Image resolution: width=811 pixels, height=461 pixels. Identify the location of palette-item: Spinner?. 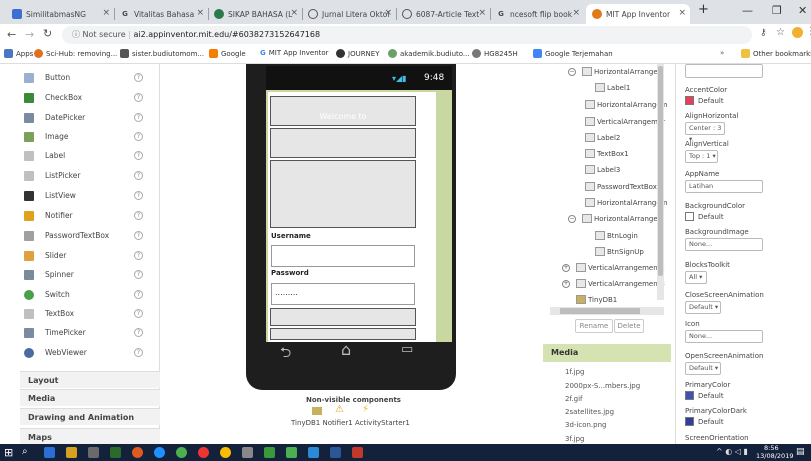
(80, 274).